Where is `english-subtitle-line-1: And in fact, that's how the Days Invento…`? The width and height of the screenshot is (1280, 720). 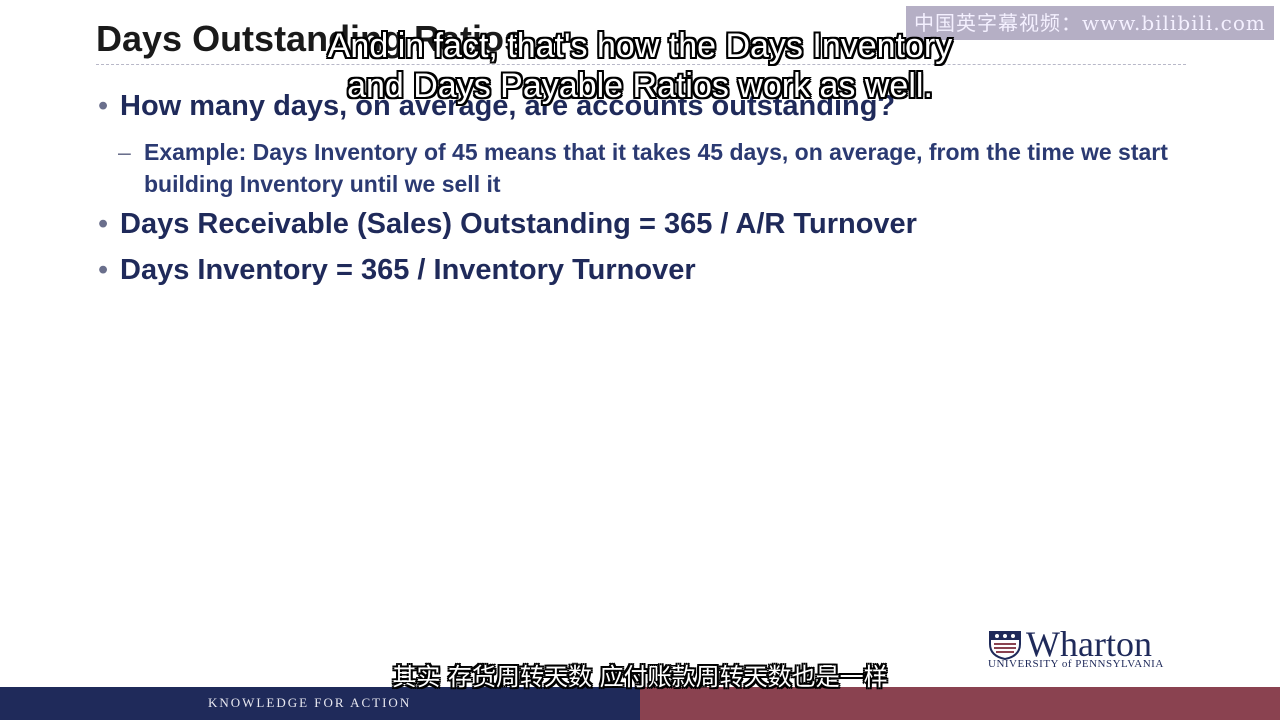 english-subtitle-line-1: And in fact, that's how the Days Invento… is located at coordinates (640, 46).